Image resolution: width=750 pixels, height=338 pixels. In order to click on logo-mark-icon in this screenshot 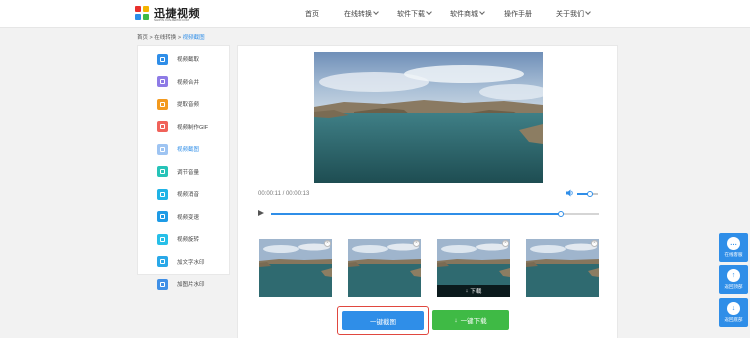, I will do `click(143, 14)`.